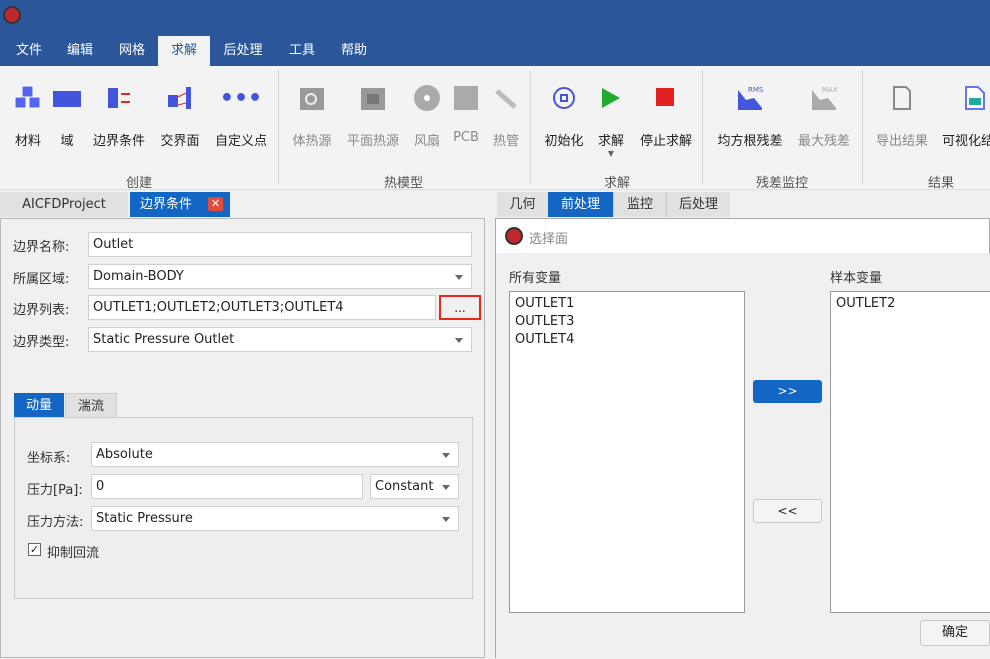  I want to click on app-logo-icon, so click(12, 15).